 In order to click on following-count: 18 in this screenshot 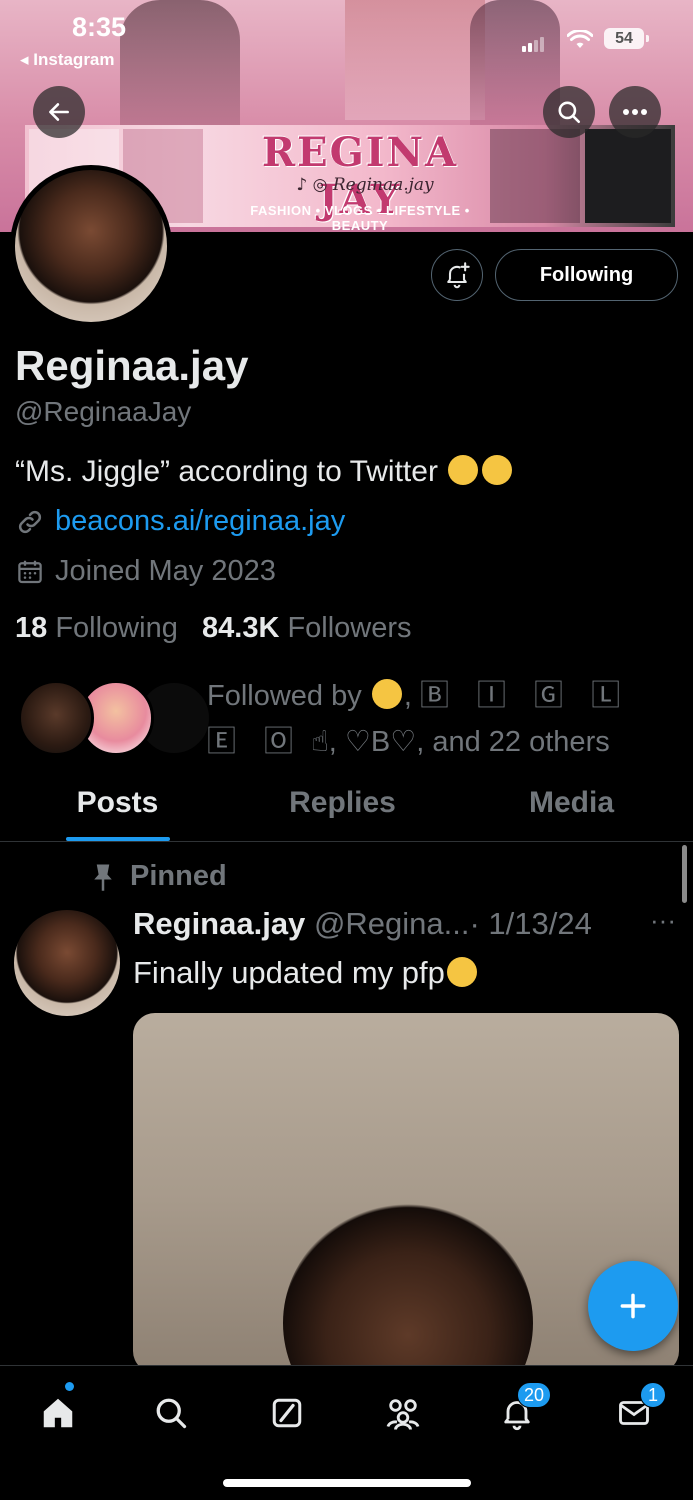, I will do `click(31, 628)`.